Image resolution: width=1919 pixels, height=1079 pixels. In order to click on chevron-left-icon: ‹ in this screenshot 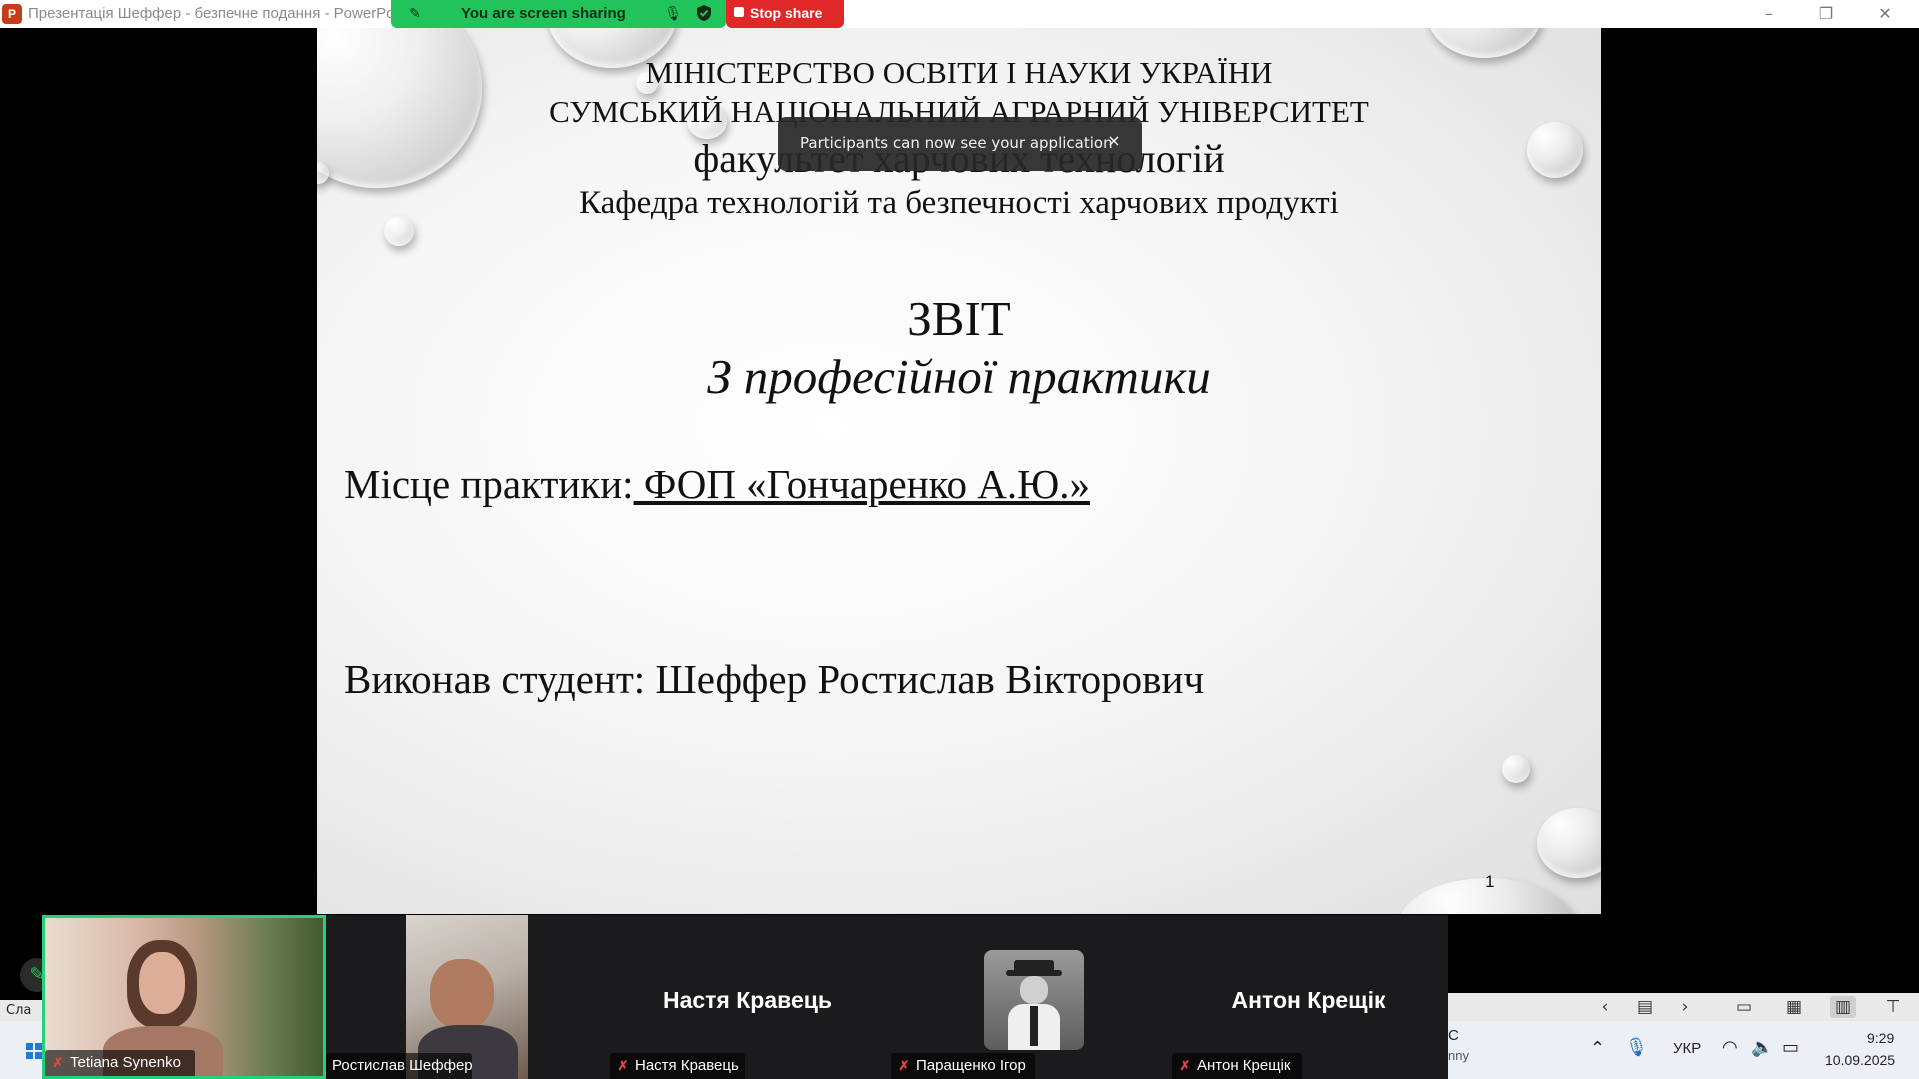, I will do `click(1605, 1007)`.